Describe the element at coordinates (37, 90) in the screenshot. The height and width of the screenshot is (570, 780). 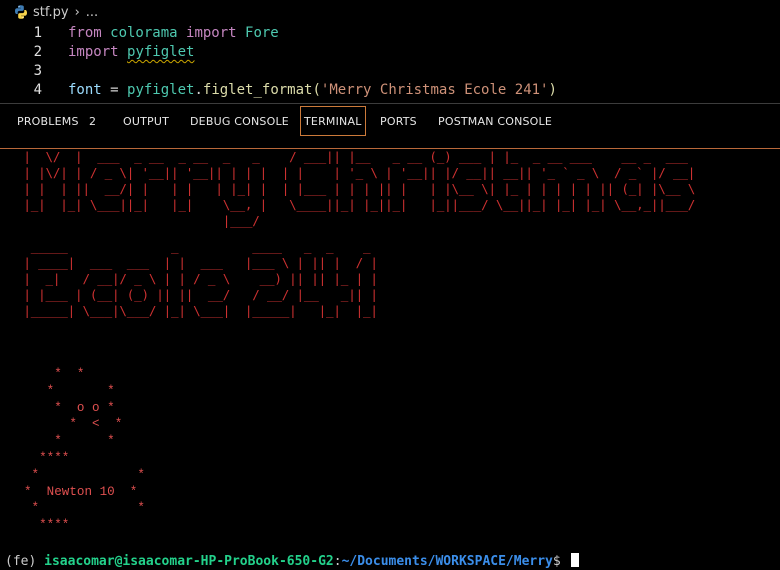
I see `line-number: 4` at that location.